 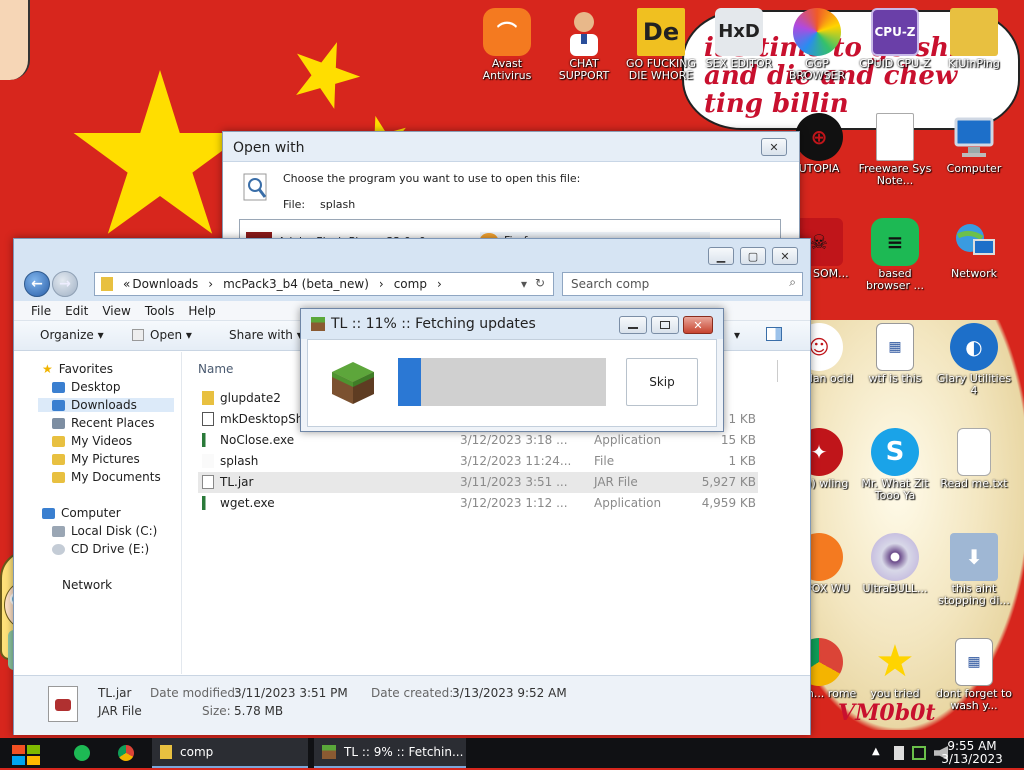 I want to click on taskbar-explorer-comp: comp, so click(x=230, y=753).